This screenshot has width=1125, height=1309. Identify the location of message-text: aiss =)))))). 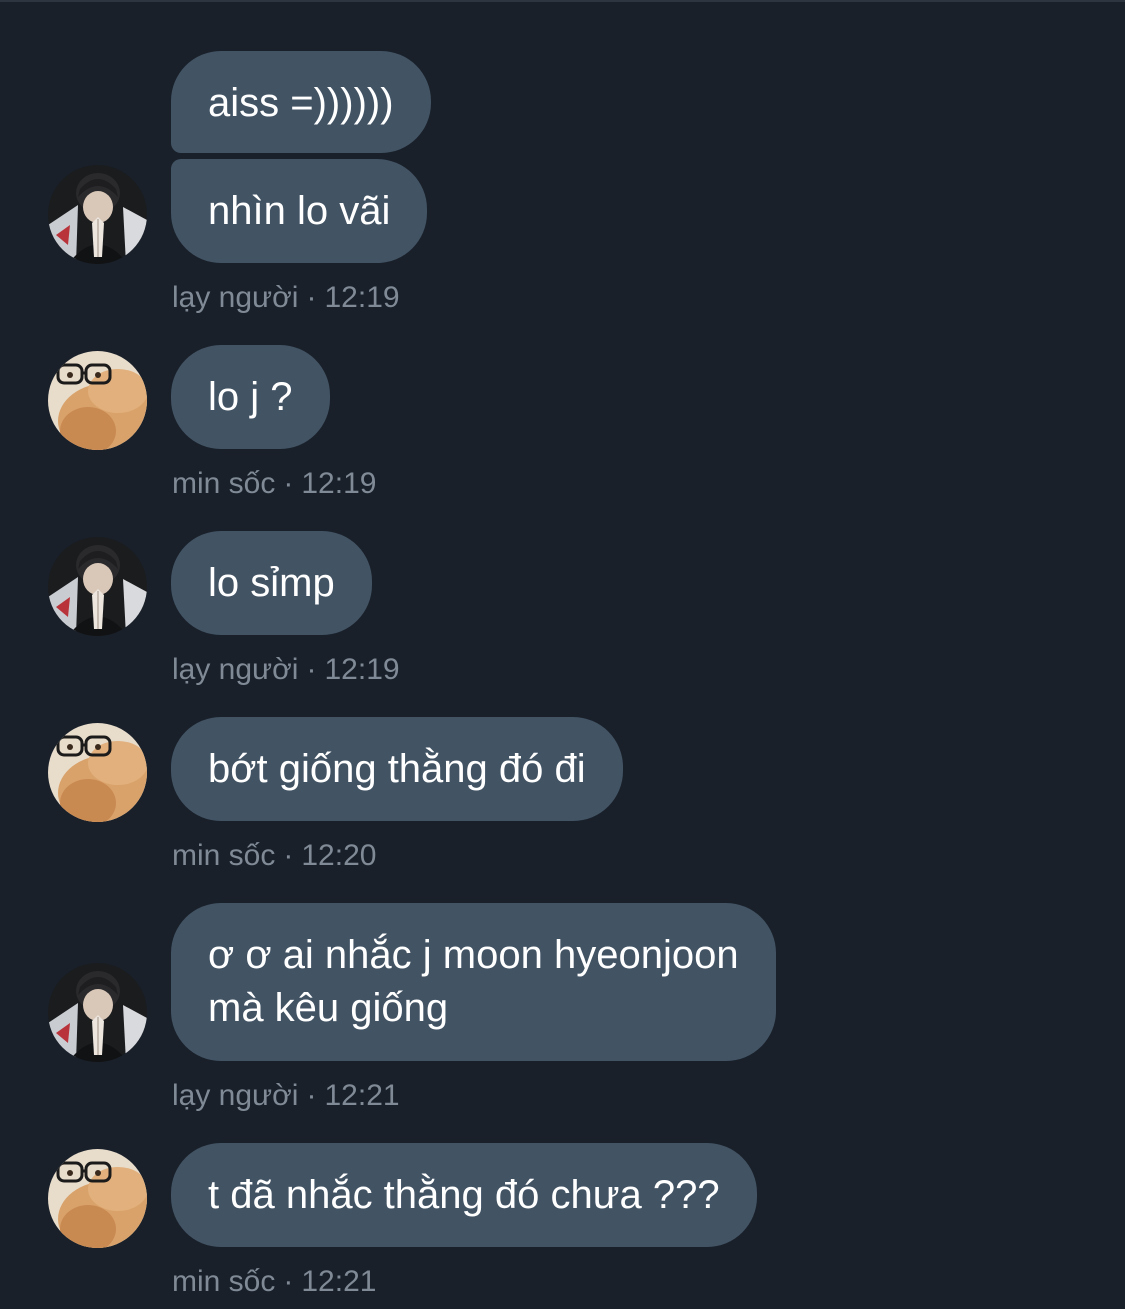
(301, 103).